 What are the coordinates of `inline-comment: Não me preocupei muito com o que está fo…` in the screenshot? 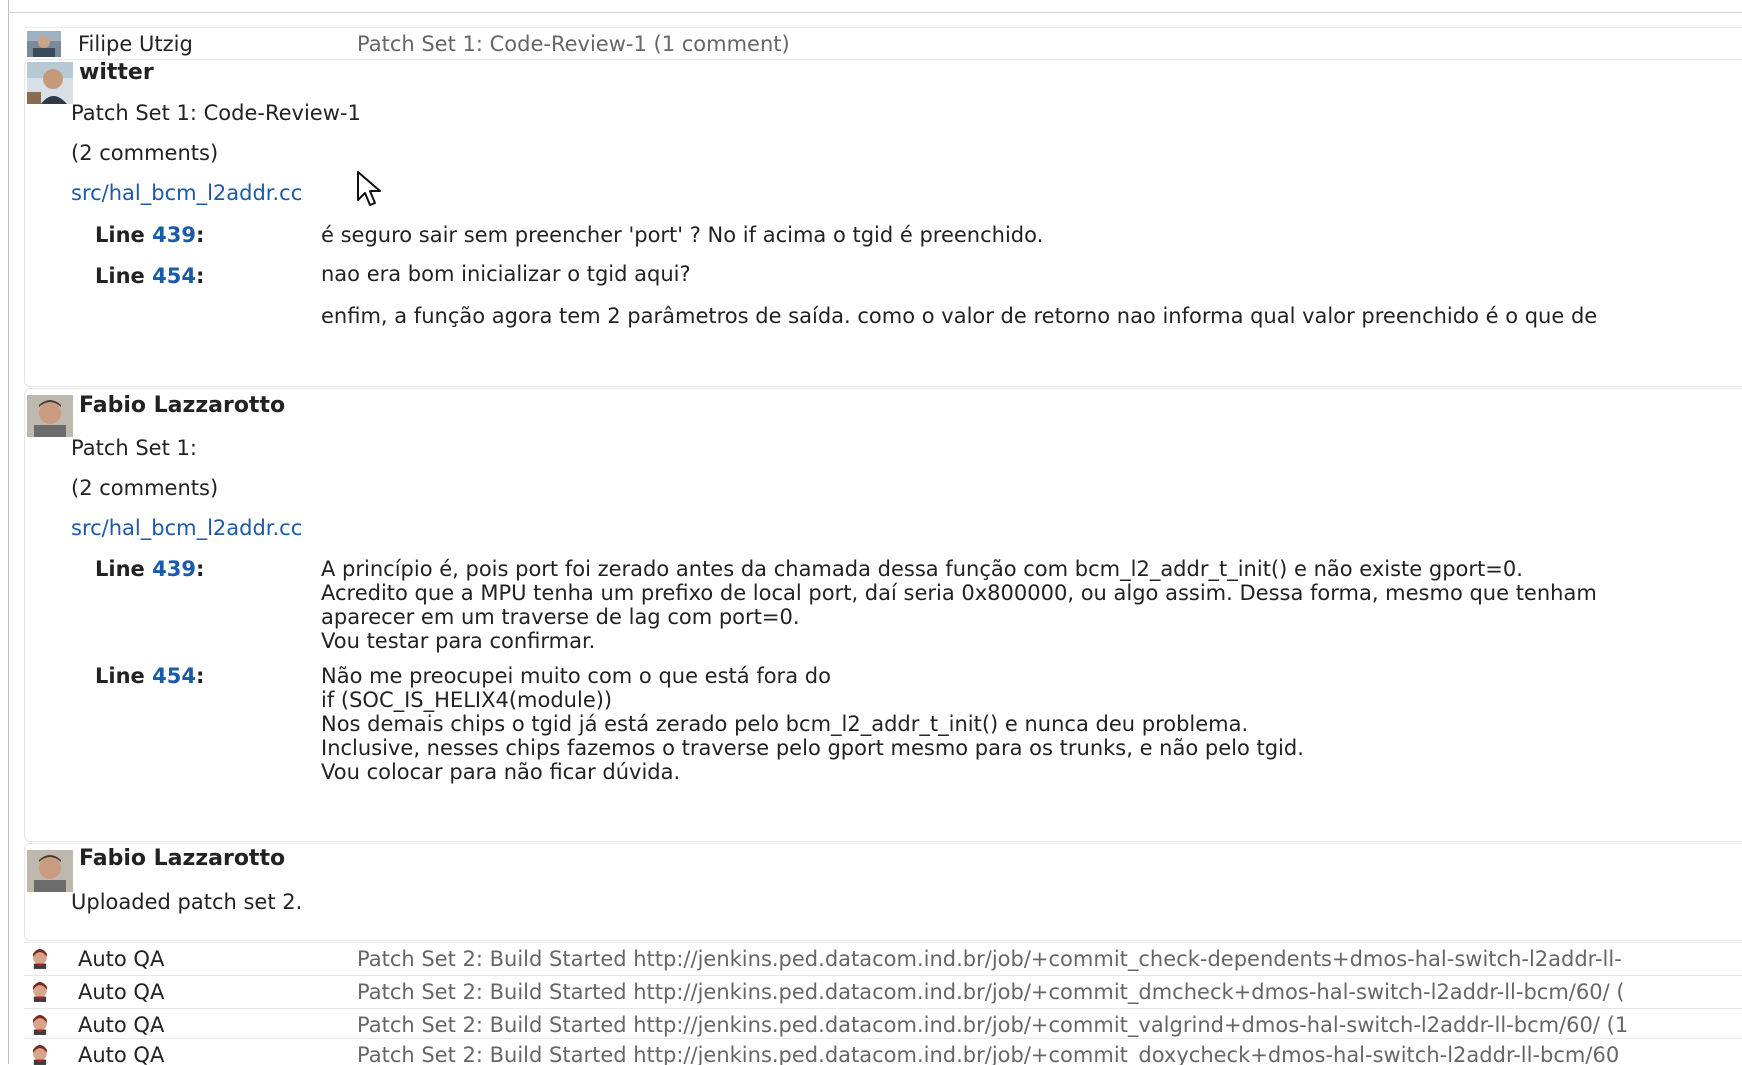 It's located at (812, 724).